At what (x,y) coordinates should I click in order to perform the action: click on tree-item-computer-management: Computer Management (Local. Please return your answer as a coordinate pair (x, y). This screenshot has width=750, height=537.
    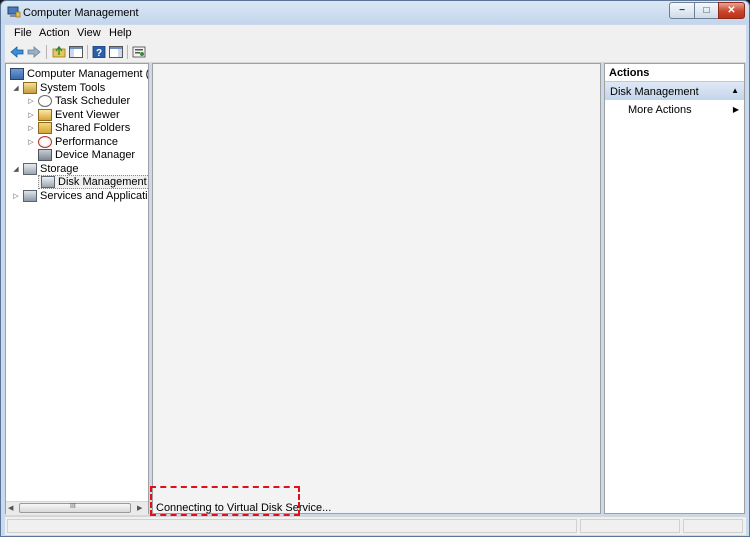
    Looking at the image, I should click on (79, 73).